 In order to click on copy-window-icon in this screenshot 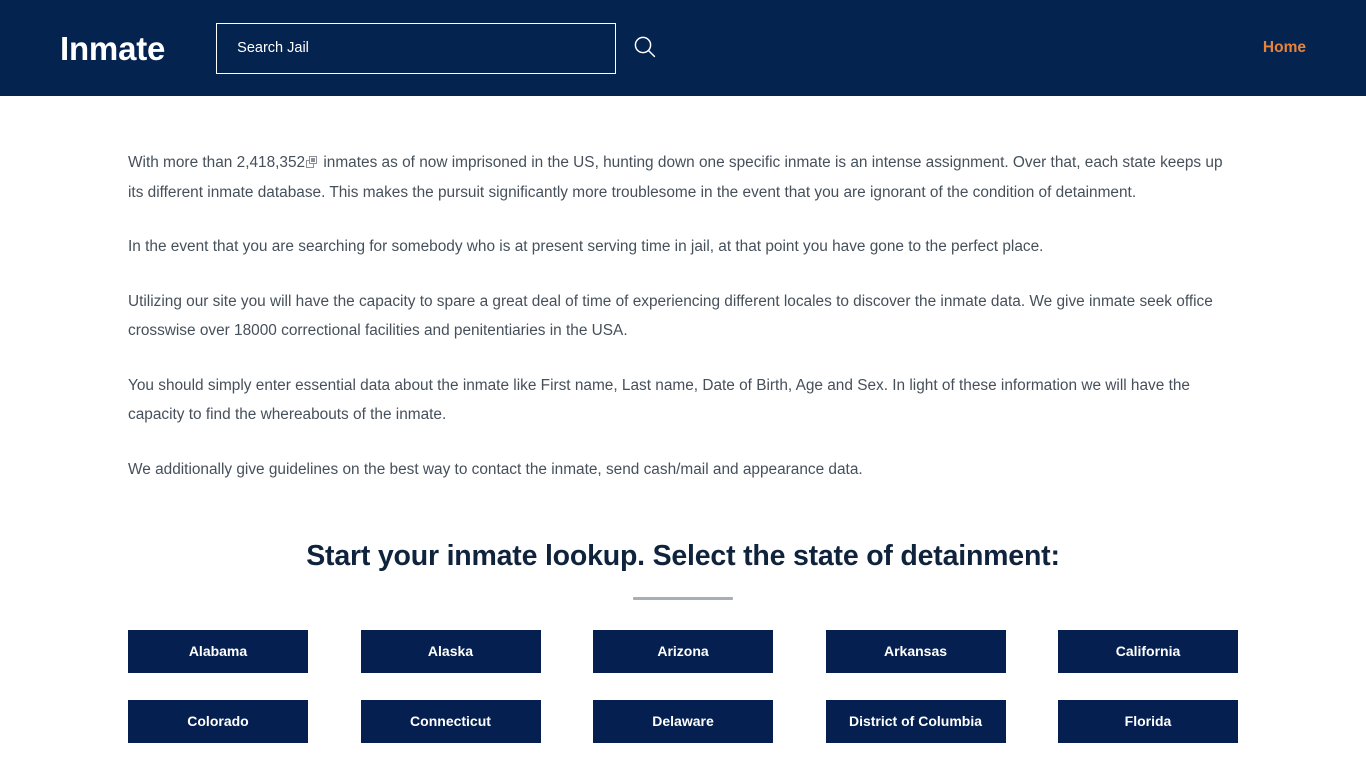, I will do `click(312, 162)`.